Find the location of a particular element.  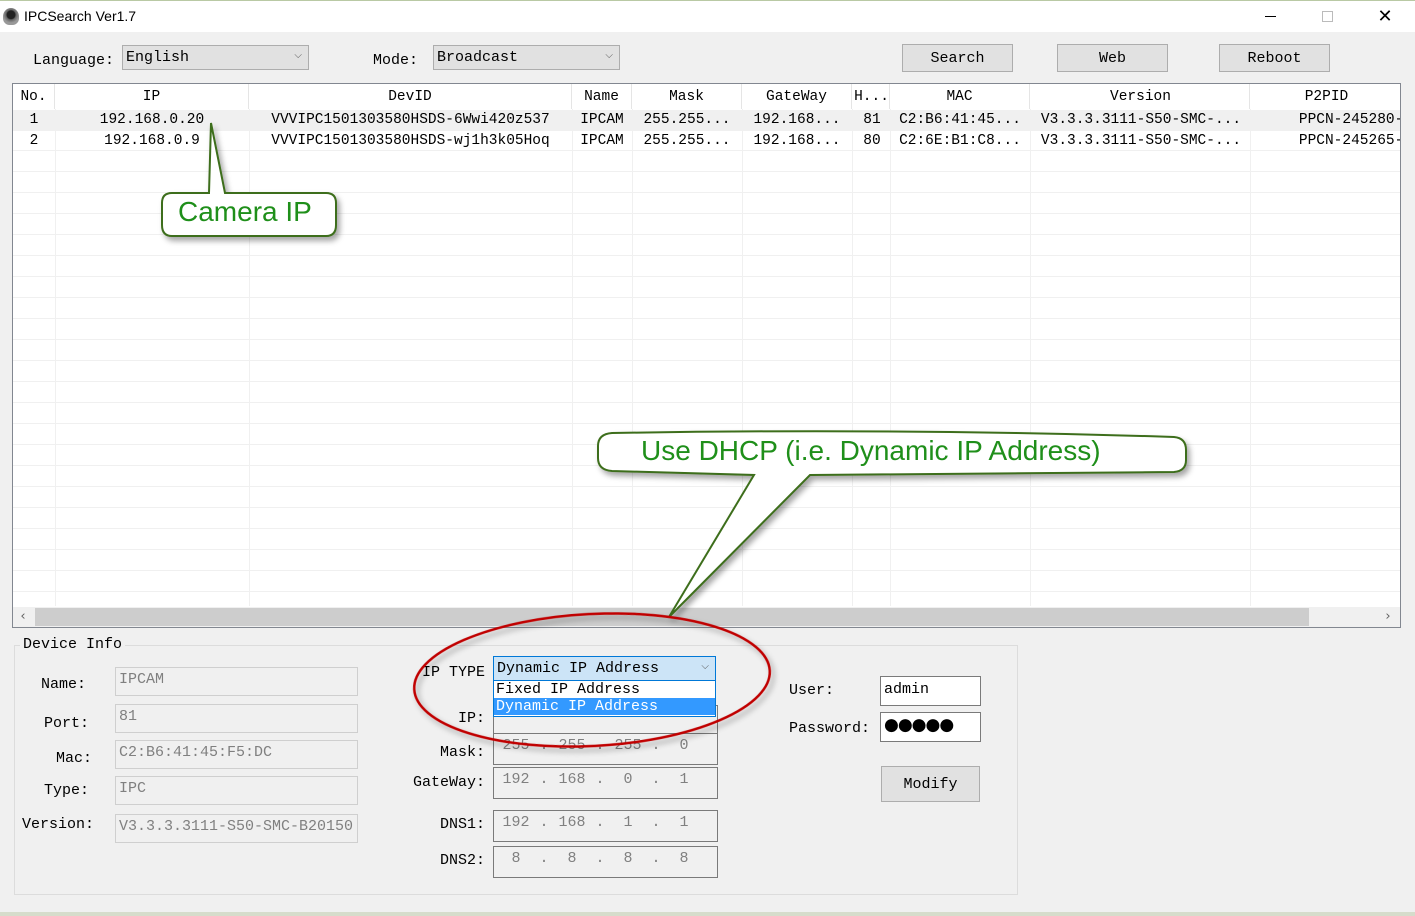

camera-ip-callout-text: Camera IP is located at coordinates (245, 211).